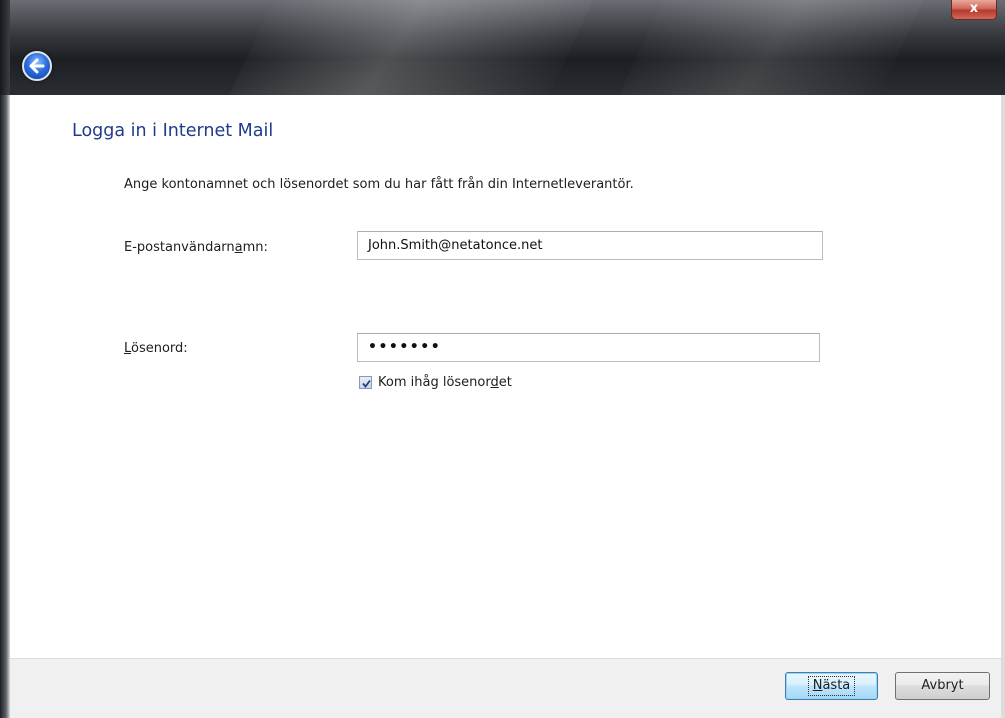 This screenshot has width=1005, height=718. I want to click on cancel-button: Avbryt, so click(942, 686).